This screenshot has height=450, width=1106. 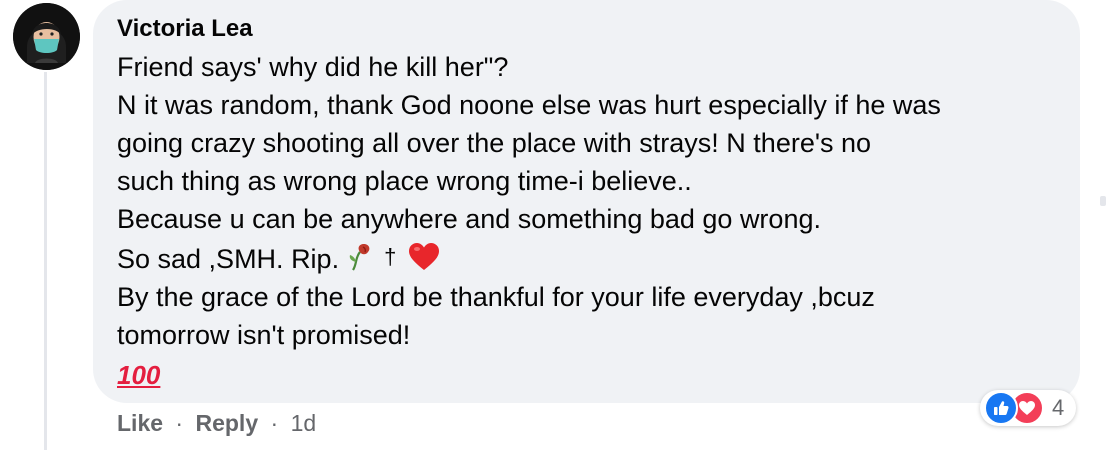 I want to click on hundred-points-line: 100, so click(x=586, y=374).